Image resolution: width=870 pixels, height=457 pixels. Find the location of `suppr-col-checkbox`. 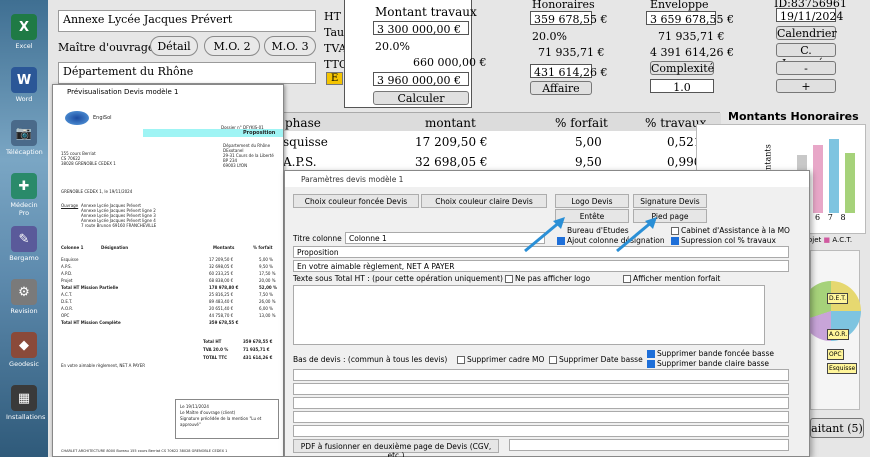

suppr-col-checkbox is located at coordinates (675, 241).